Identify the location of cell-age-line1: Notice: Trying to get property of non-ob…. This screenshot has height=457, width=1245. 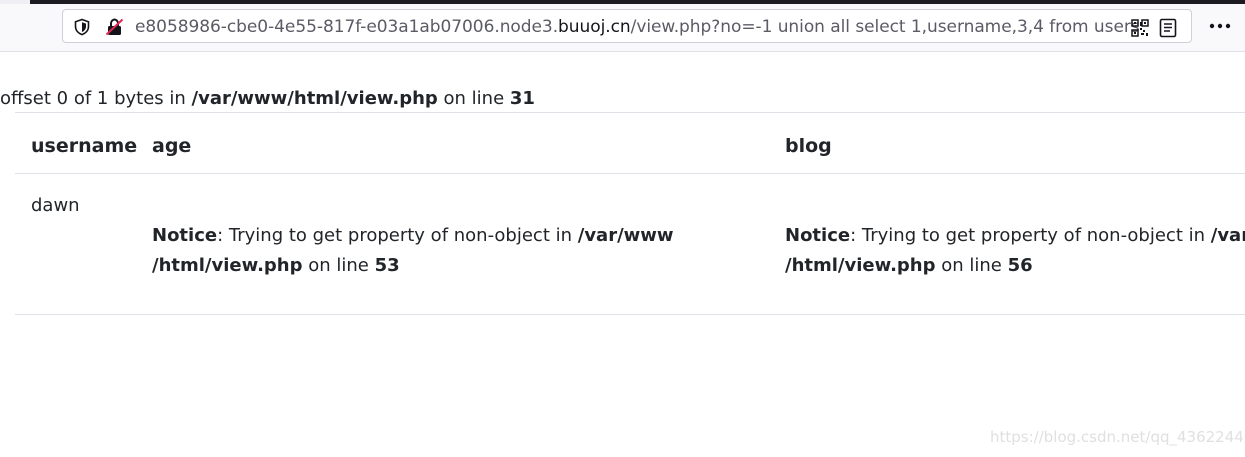
(413, 236).